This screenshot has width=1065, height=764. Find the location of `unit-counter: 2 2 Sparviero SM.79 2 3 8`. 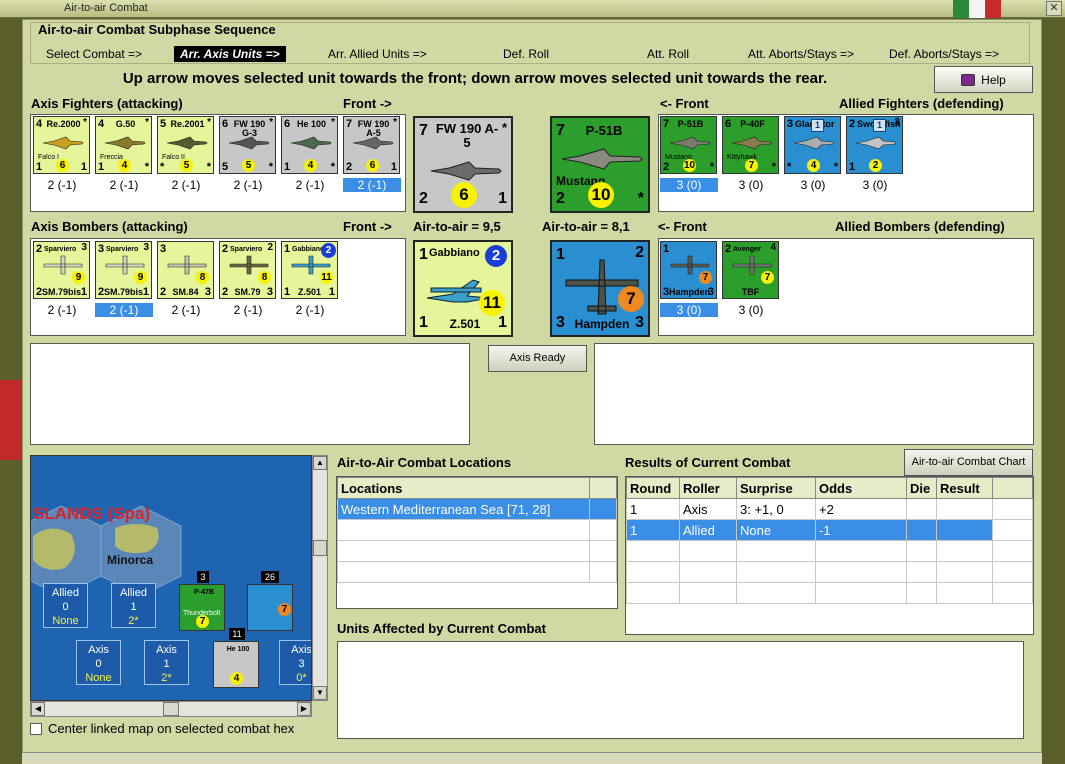

unit-counter: 2 2 Sparviero SM.79 2 3 8 is located at coordinates (247, 270).